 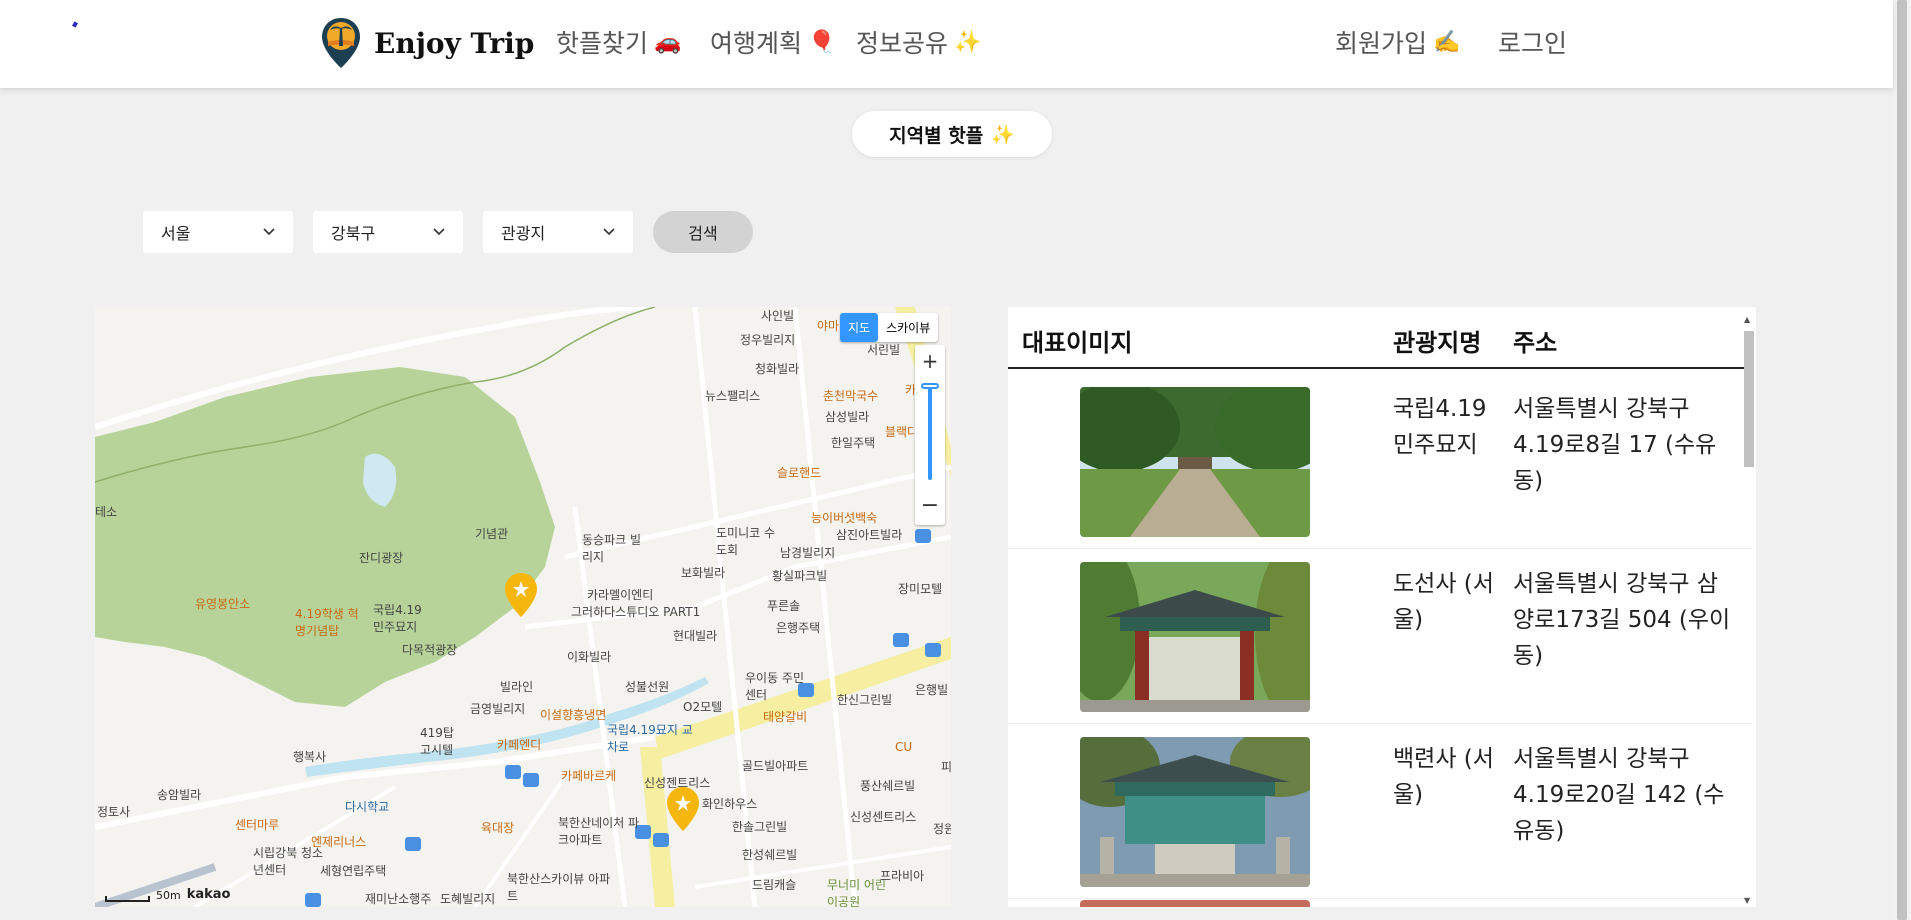 I want to click on page-scrollbar-thumb, so click(x=1902, y=460).